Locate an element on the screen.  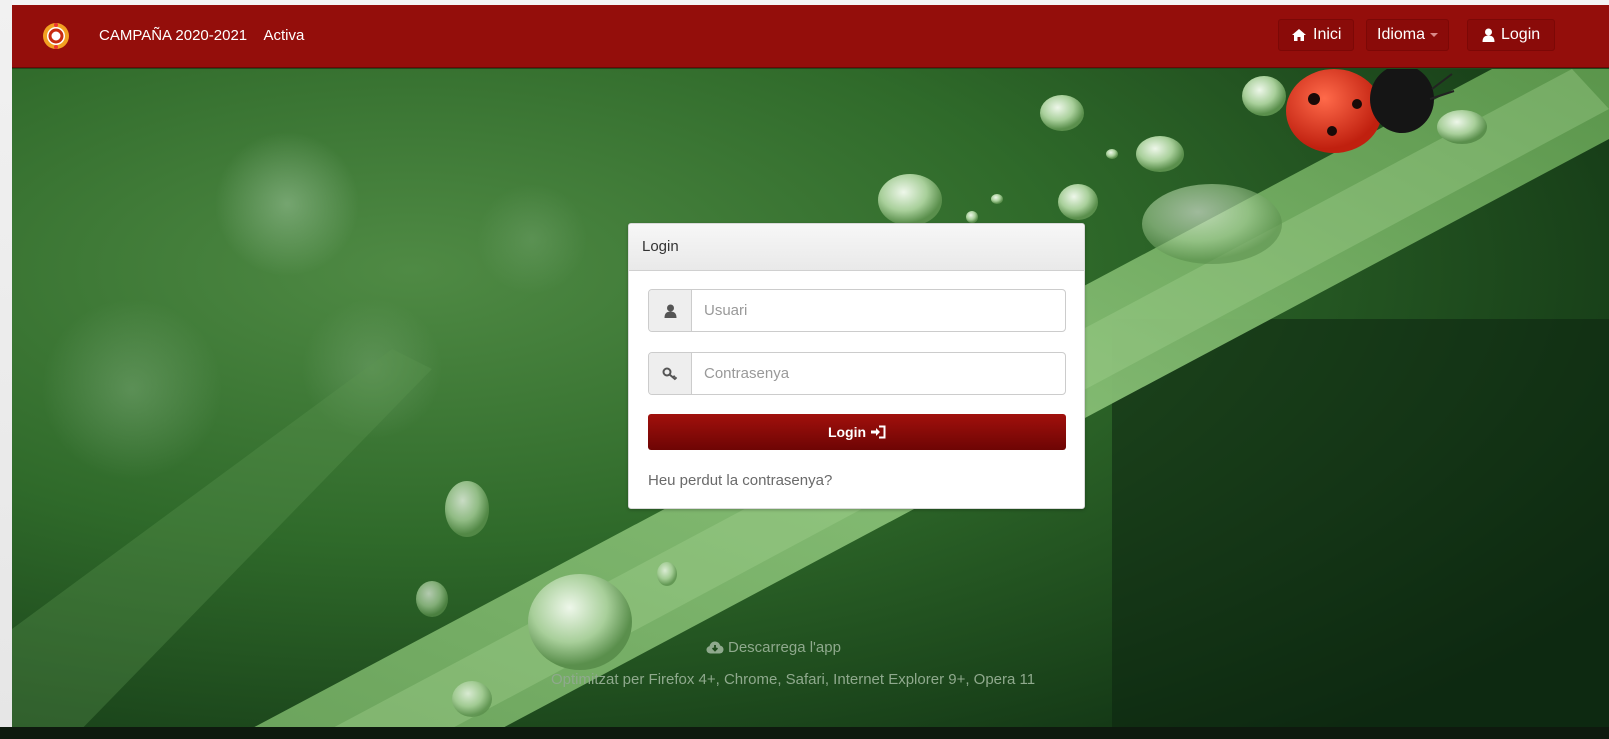
login-panel: Login Login is located at coordinates (856, 366).